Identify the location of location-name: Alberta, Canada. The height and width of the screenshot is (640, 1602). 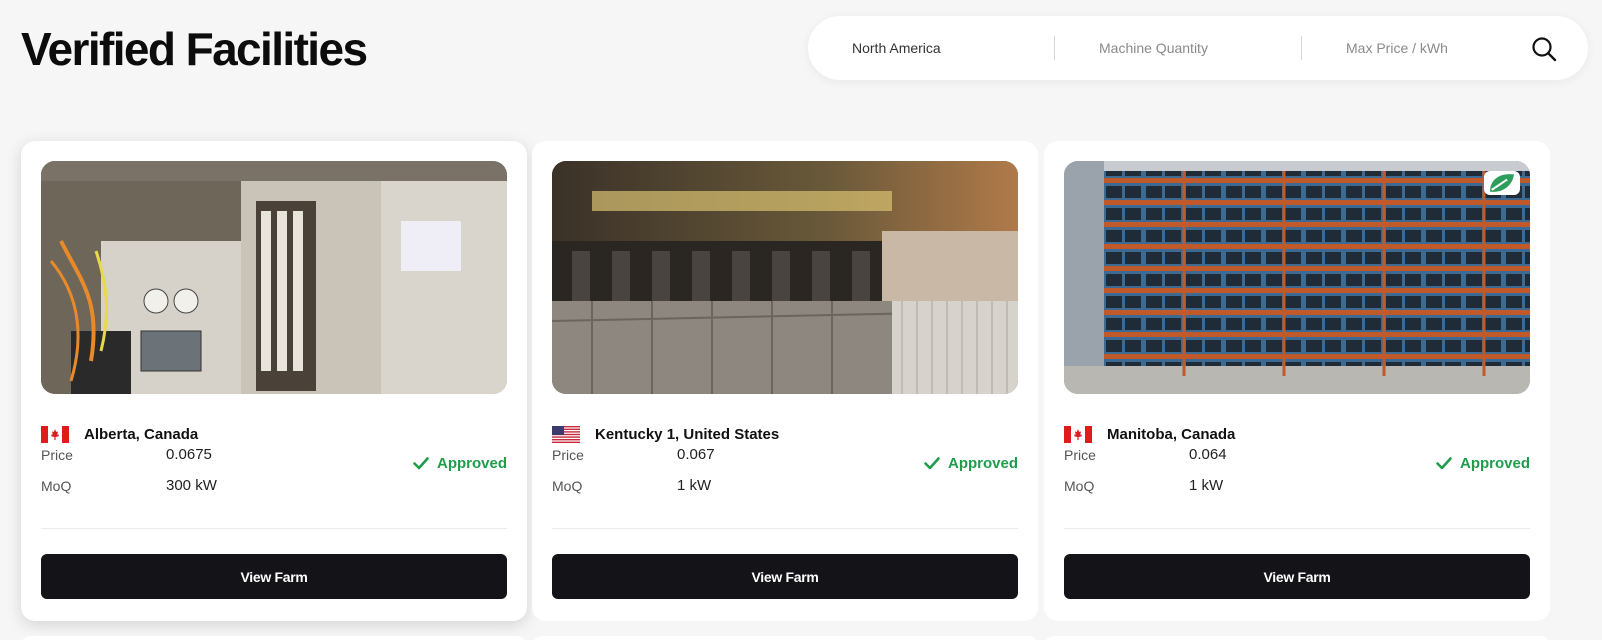
(141, 434).